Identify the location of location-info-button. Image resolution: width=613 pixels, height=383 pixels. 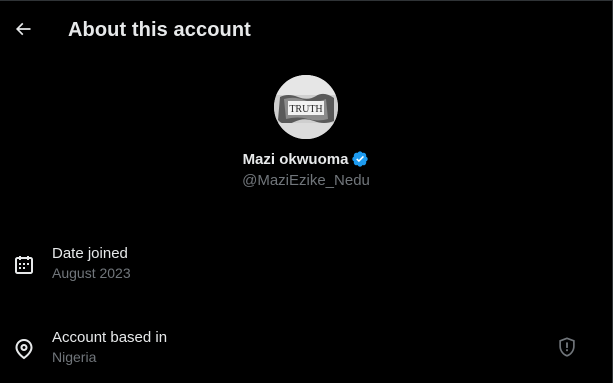
(567, 347).